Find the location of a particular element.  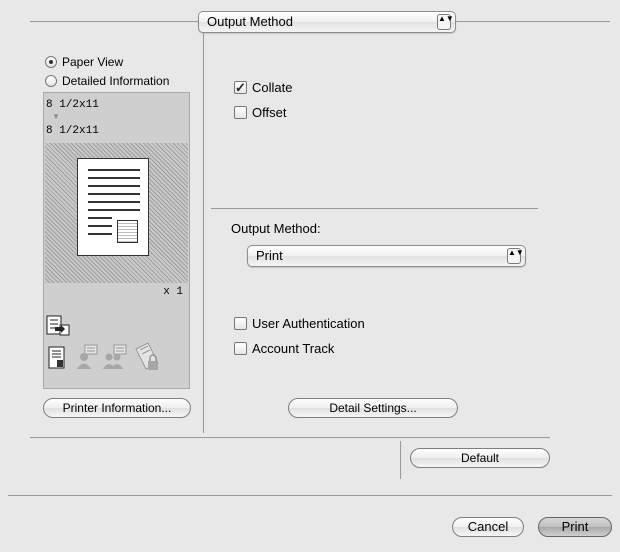

cancel-button: Cancel is located at coordinates (488, 527).